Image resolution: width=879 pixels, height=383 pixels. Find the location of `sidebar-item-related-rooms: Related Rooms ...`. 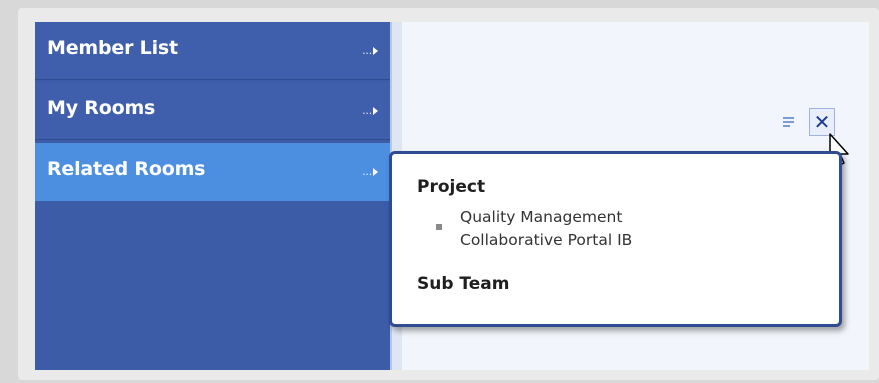

sidebar-item-related-rooms: Related Rooms ... is located at coordinates (212, 172).